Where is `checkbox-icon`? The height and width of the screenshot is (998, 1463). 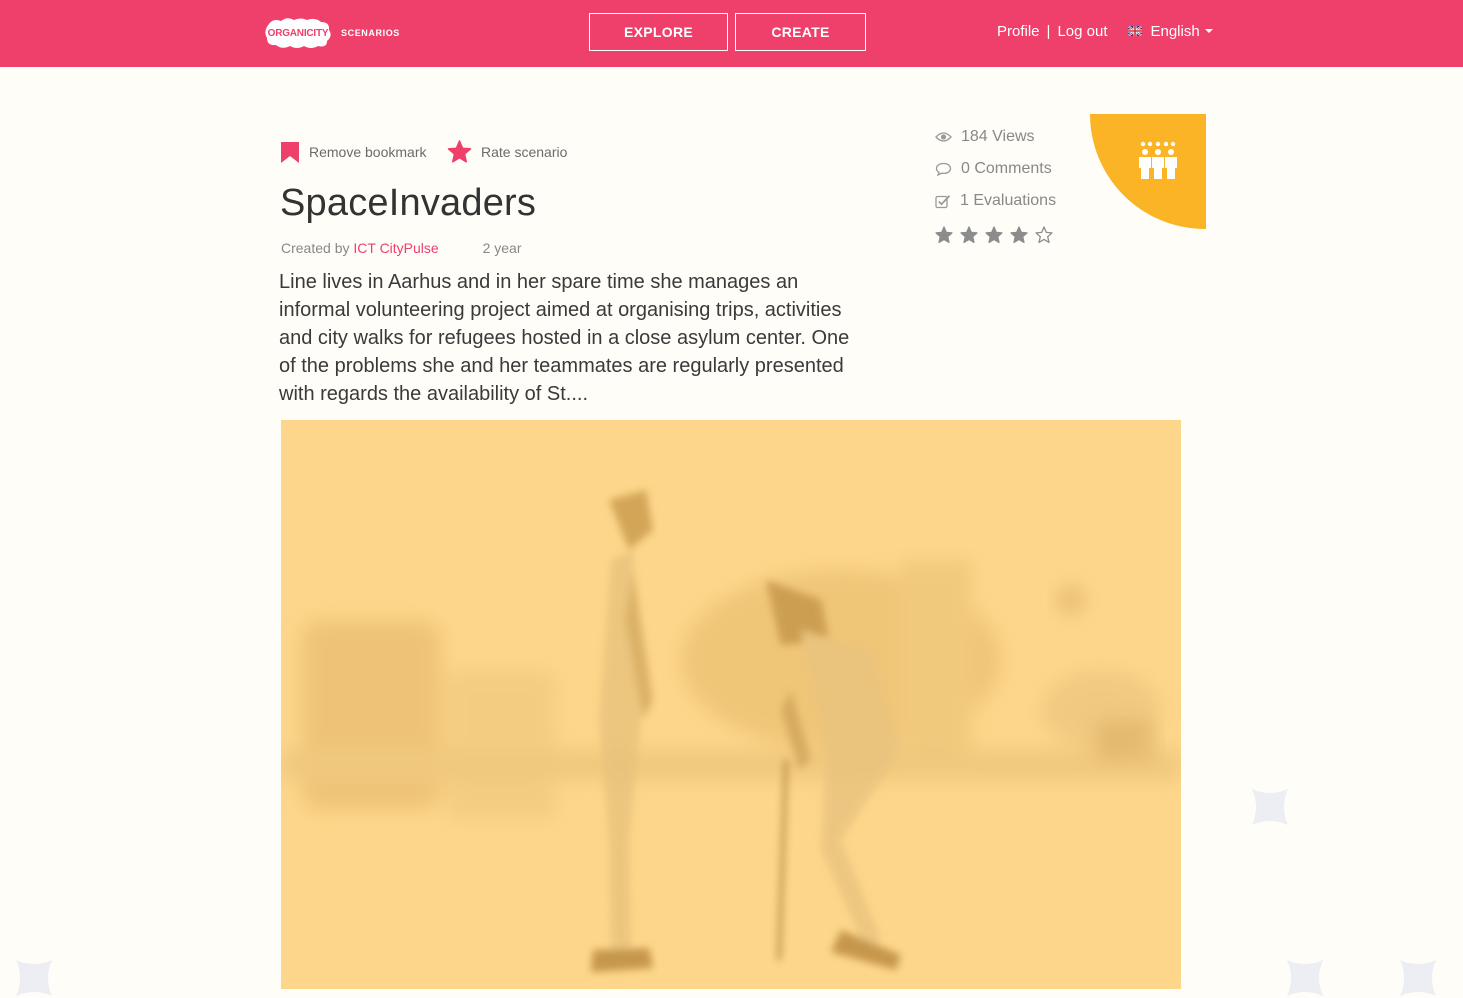
checkbox-icon is located at coordinates (943, 201).